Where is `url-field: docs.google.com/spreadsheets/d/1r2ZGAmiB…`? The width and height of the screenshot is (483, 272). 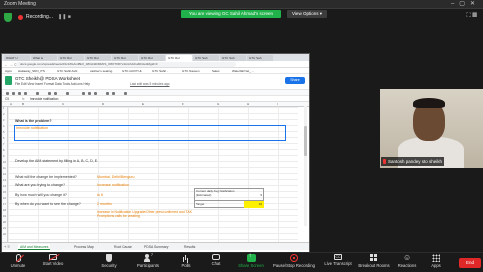 url-field: docs.google.com/spreadsheets/d/1r2ZGAmiB… is located at coordinates (126, 64).